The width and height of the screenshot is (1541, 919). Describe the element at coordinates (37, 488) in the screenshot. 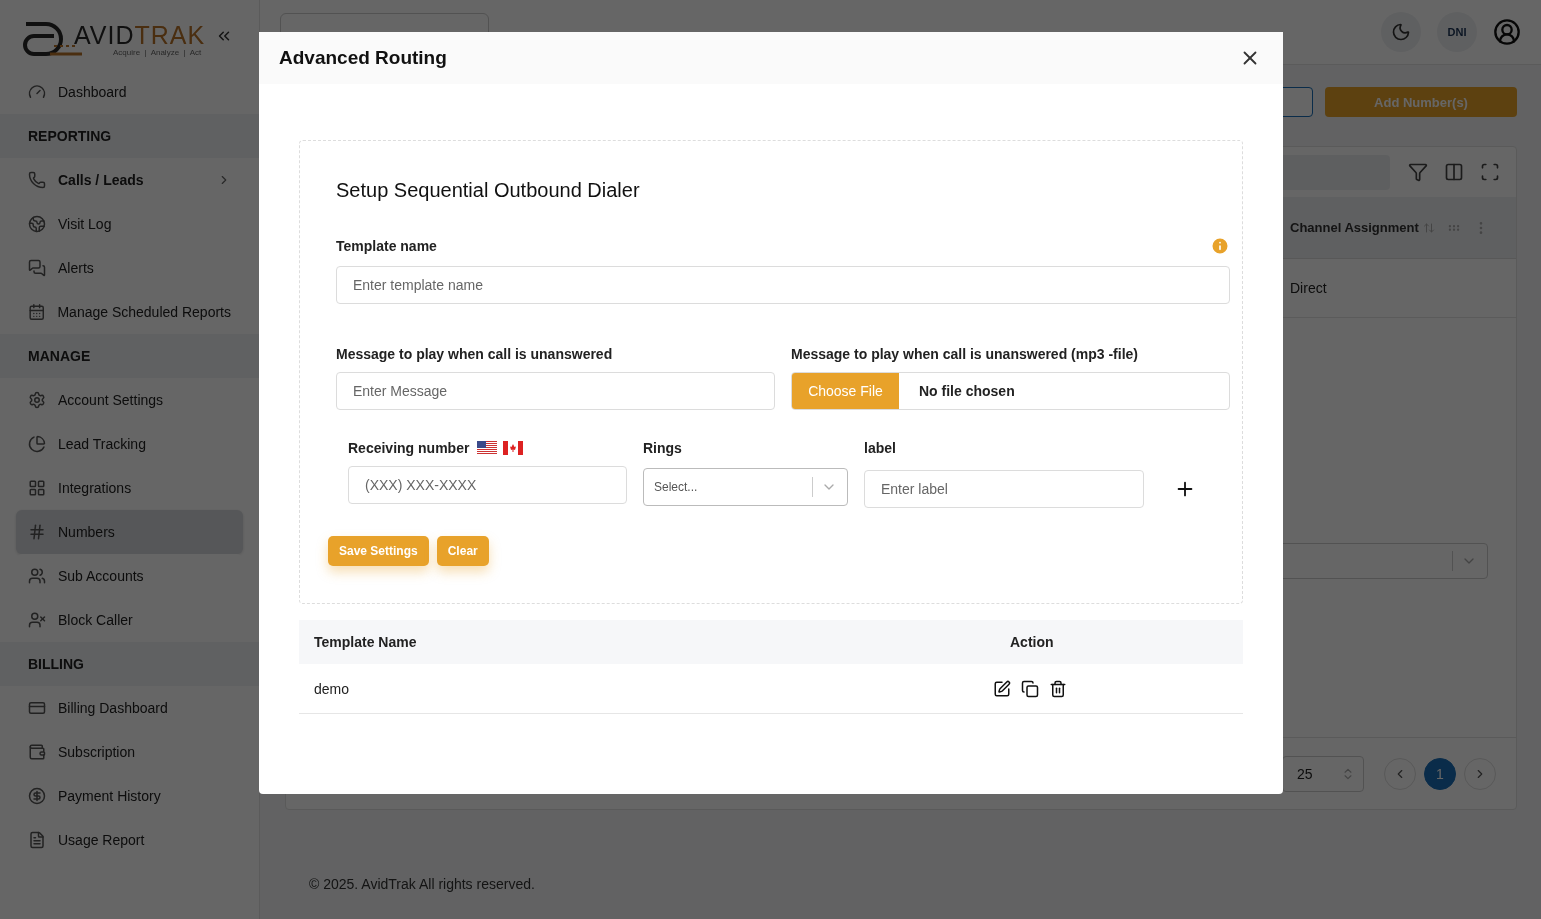

I see `grid-icon` at that location.